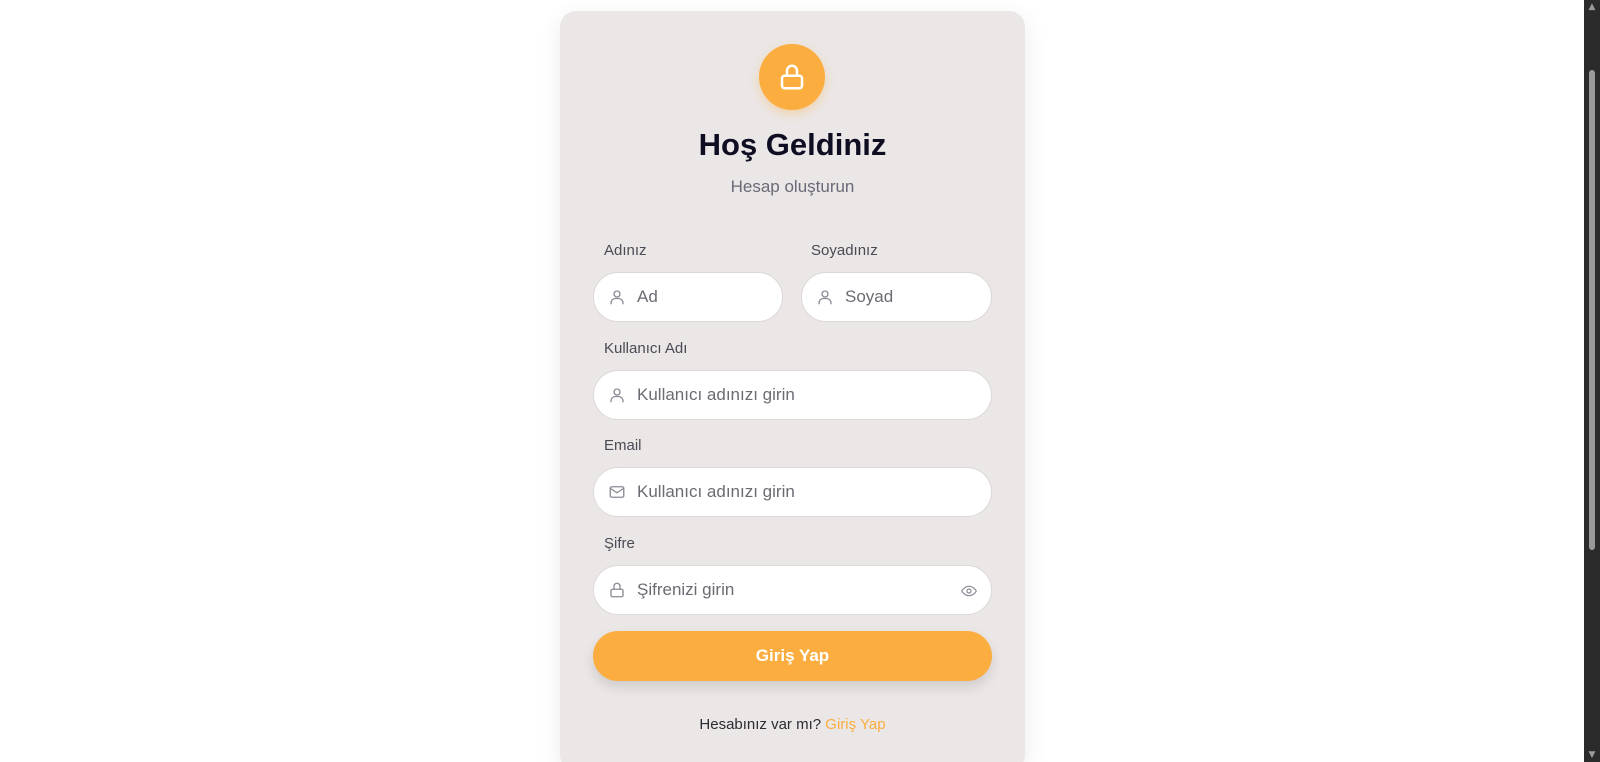  What do you see at coordinates (619, 543) in the screenshot?
I see `password-label: Şifre` at bounding box center [619, 543].